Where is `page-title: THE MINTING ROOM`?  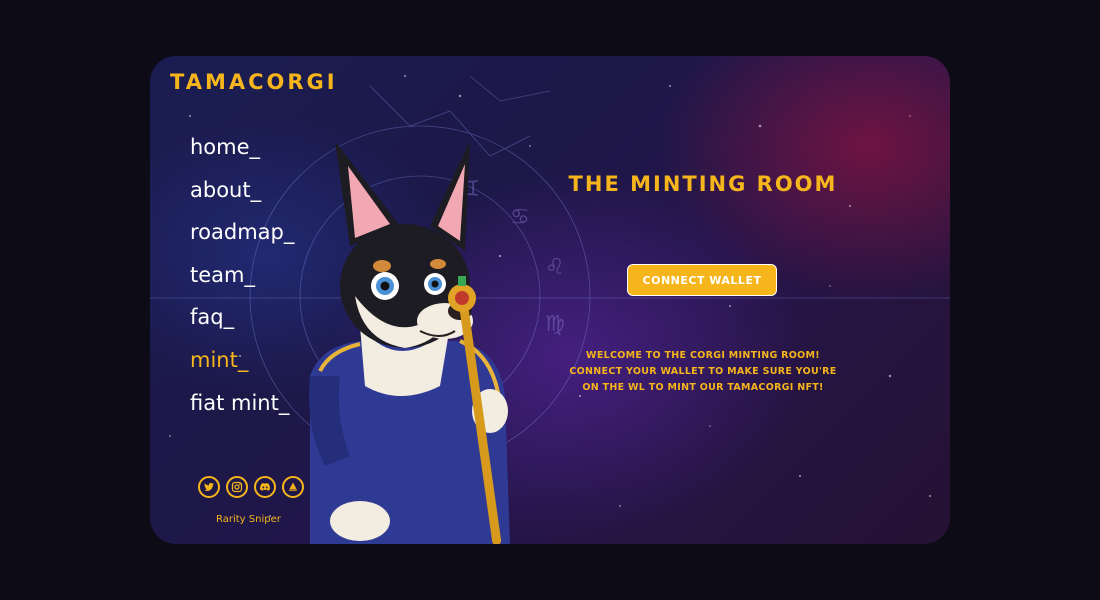 page-title: THE MINTING ROOM is located at coordinates (703, 184).